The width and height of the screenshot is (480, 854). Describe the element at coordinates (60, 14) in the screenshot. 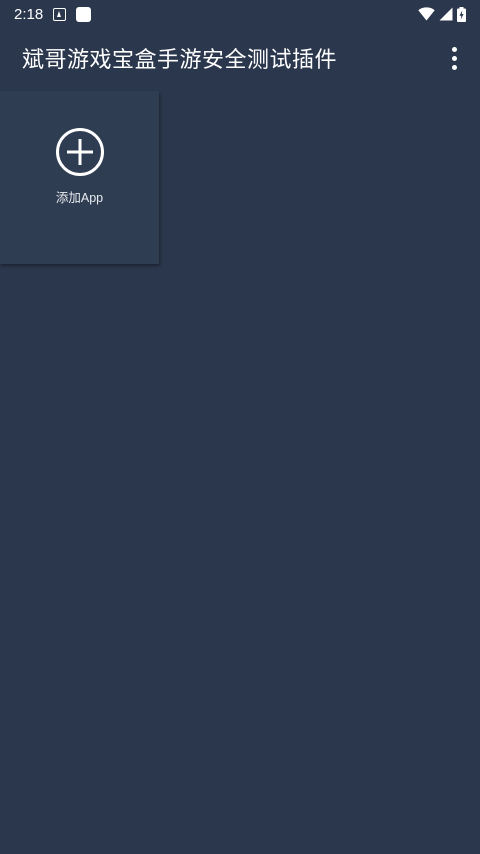

I see `notification-a-icon` at that location.